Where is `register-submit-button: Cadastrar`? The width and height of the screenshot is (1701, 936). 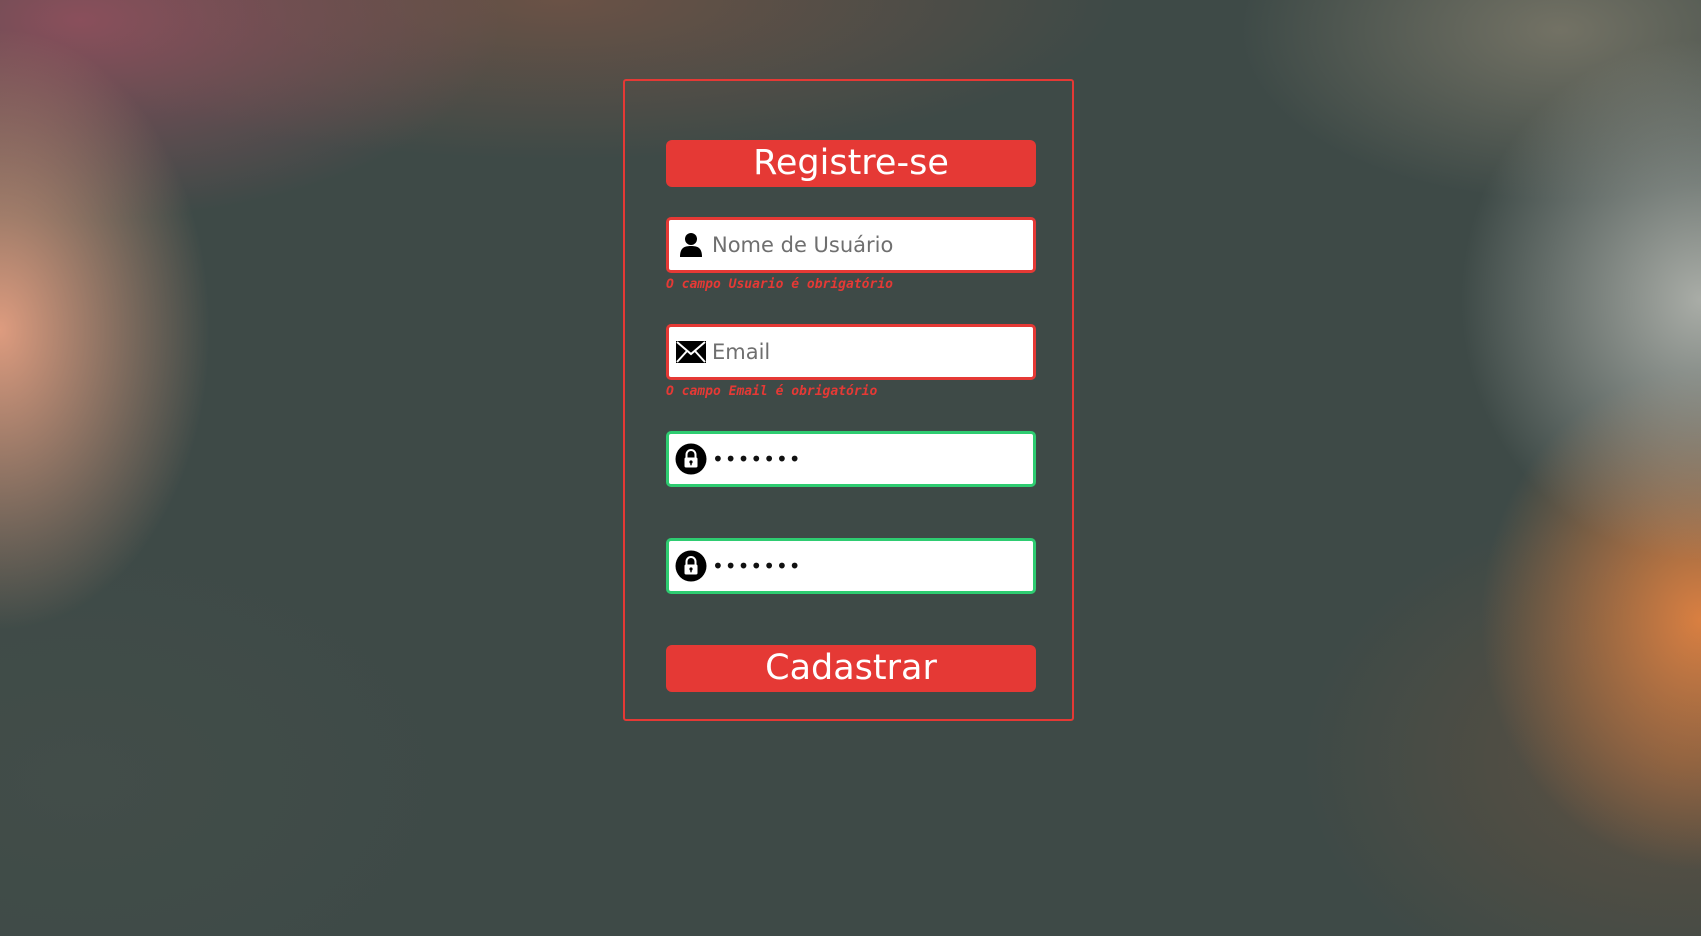
register-submit-button: Cadastrar is located at coordinates (851, 668).